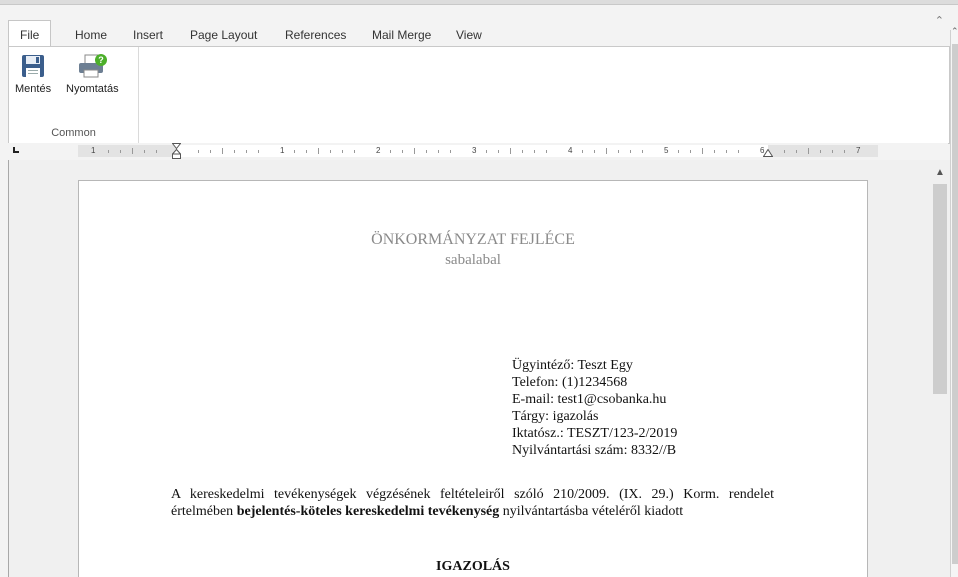 The width and height of the screenshot is (958, 577). I want to click on save-button-label: Mentés, so click(33, 89).